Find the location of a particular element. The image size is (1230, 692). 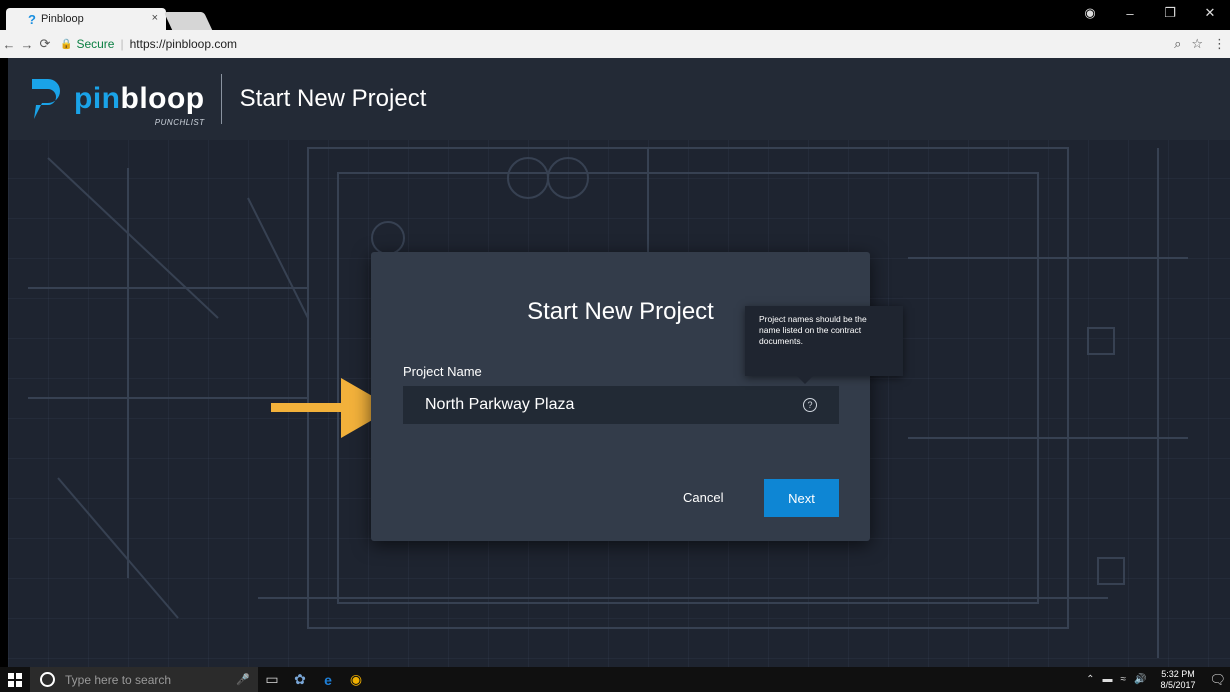

window-controls: ◉ – ❐ ✕ is located at coordinates (1150, 13).